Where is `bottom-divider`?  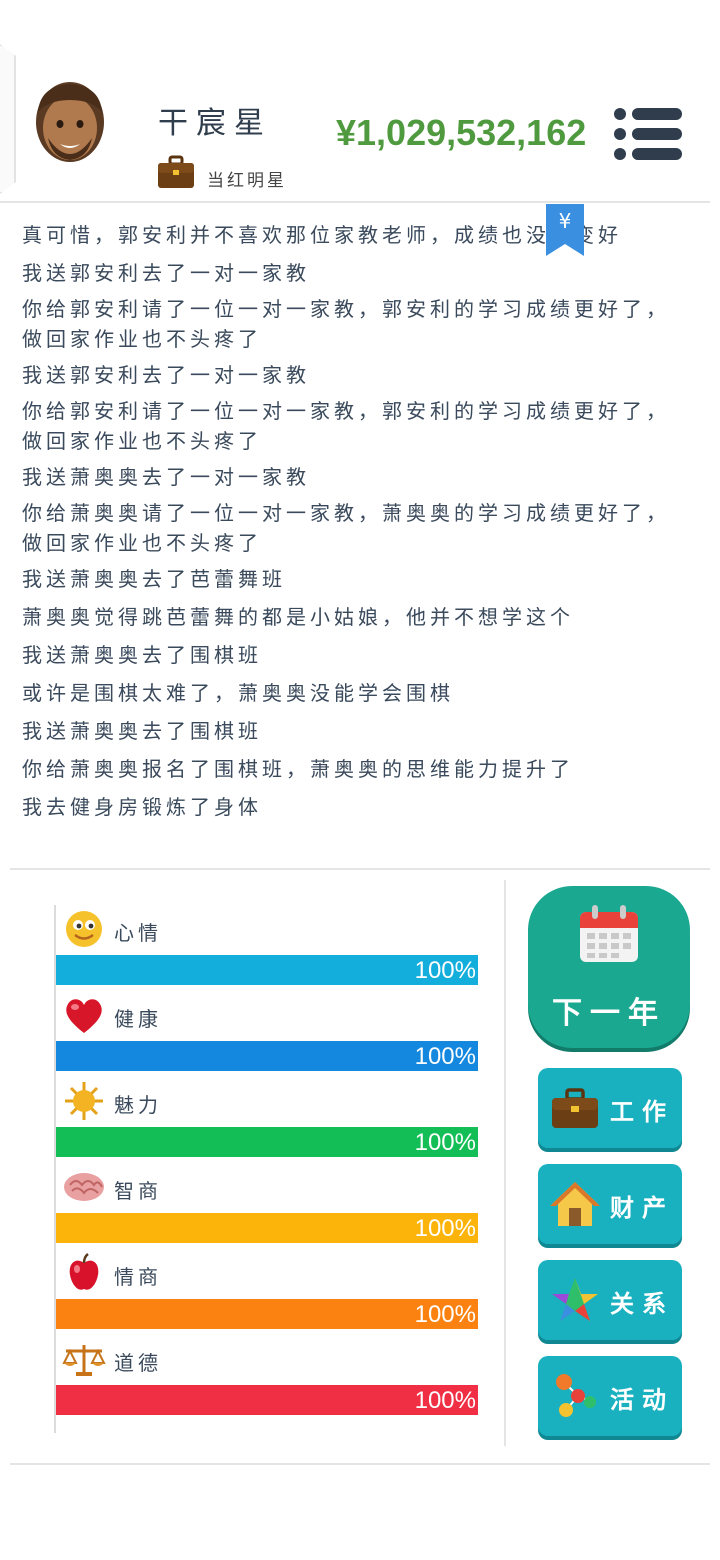
bottom-divider is located at coordinates (360, 1464).